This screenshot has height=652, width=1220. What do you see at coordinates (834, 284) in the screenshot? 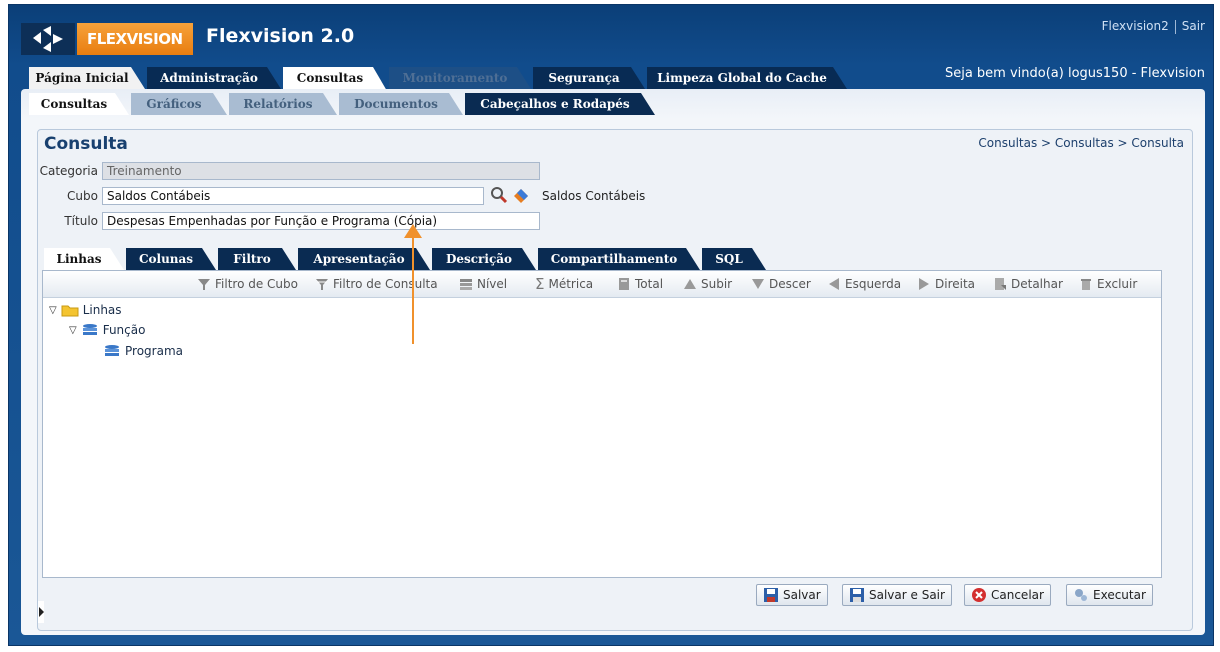
I see `arrow-left-icon` at bounding box center [834, 284].